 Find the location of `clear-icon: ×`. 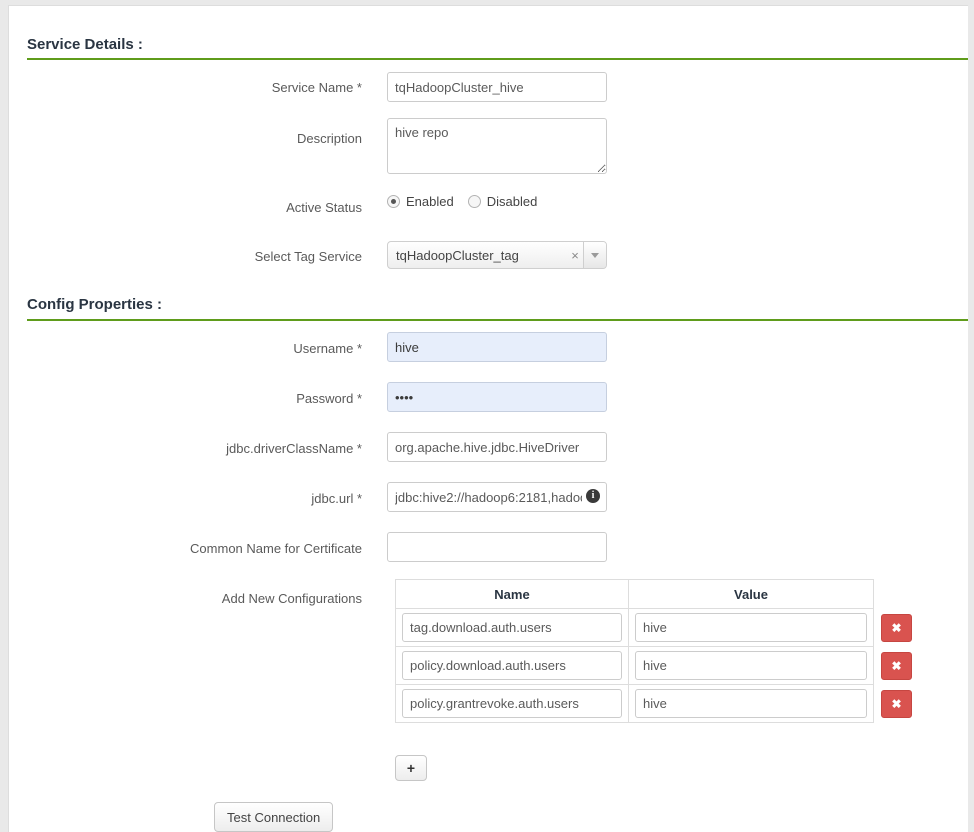

clear-icon: × is located at coordinates (575, 255).